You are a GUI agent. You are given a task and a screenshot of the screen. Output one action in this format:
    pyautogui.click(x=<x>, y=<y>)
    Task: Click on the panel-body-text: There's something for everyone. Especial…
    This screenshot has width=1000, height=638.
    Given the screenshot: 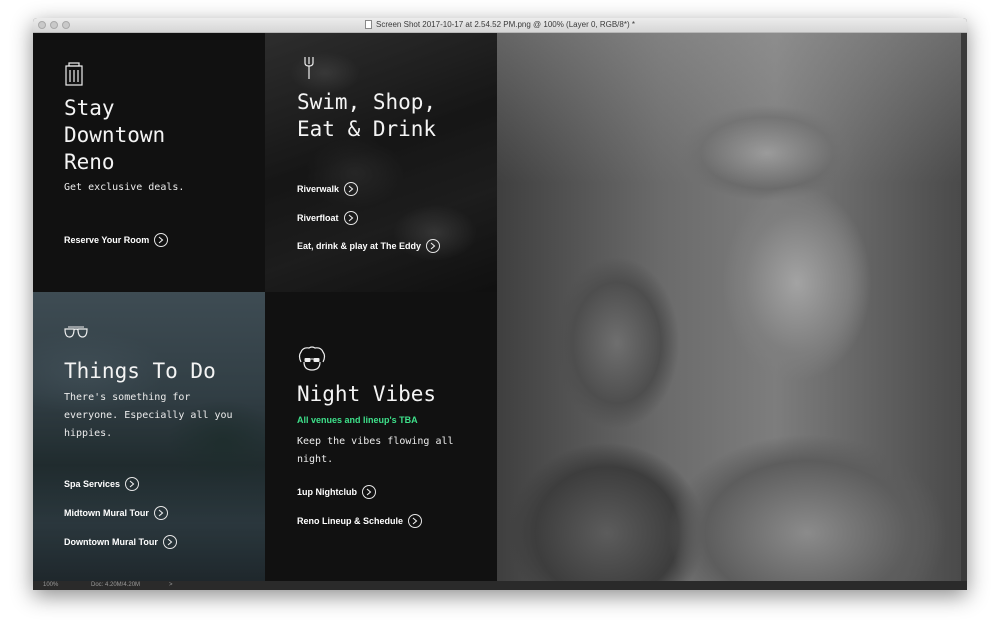 What is the action you would take?
    pyautogui.click(x=148, y=416)
    